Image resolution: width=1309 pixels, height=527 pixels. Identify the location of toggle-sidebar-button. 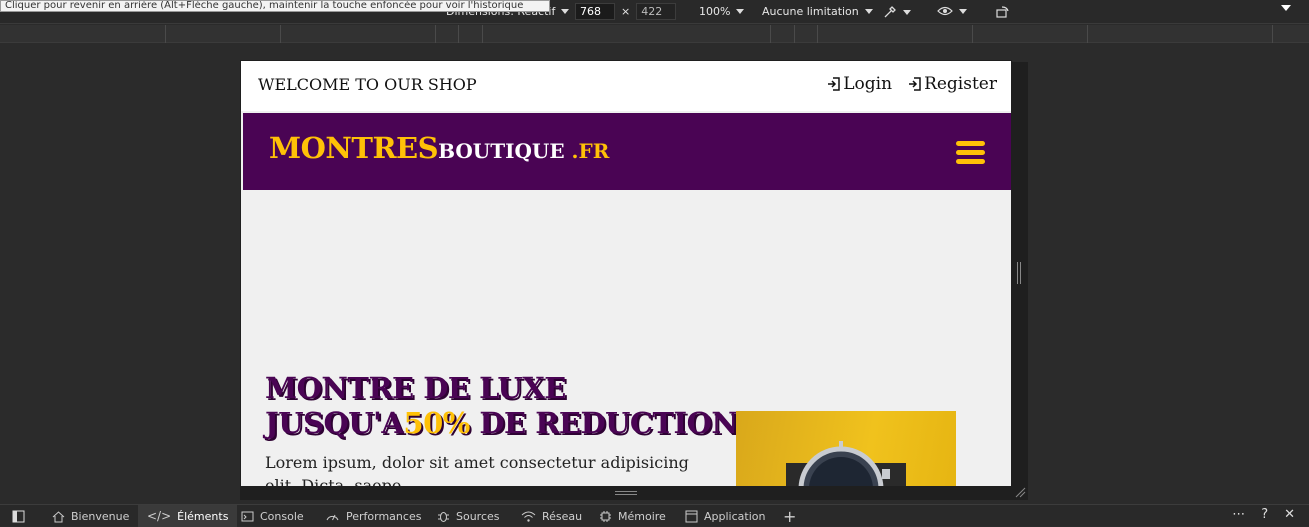
(18, 516).